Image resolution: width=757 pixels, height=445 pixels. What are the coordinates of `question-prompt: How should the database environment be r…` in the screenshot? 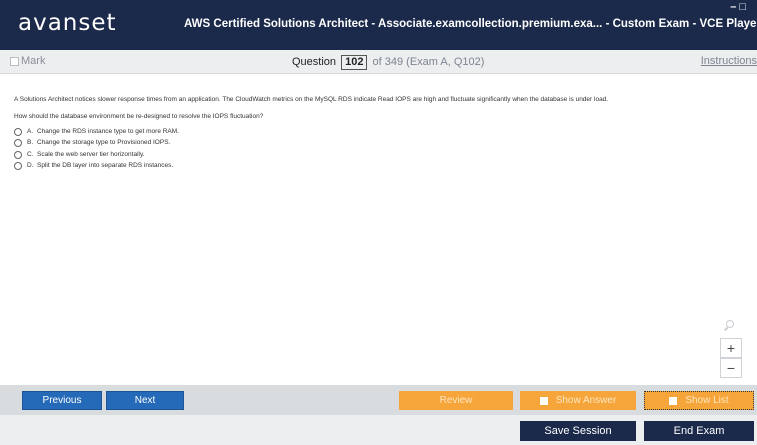 It's located at (139, 116).